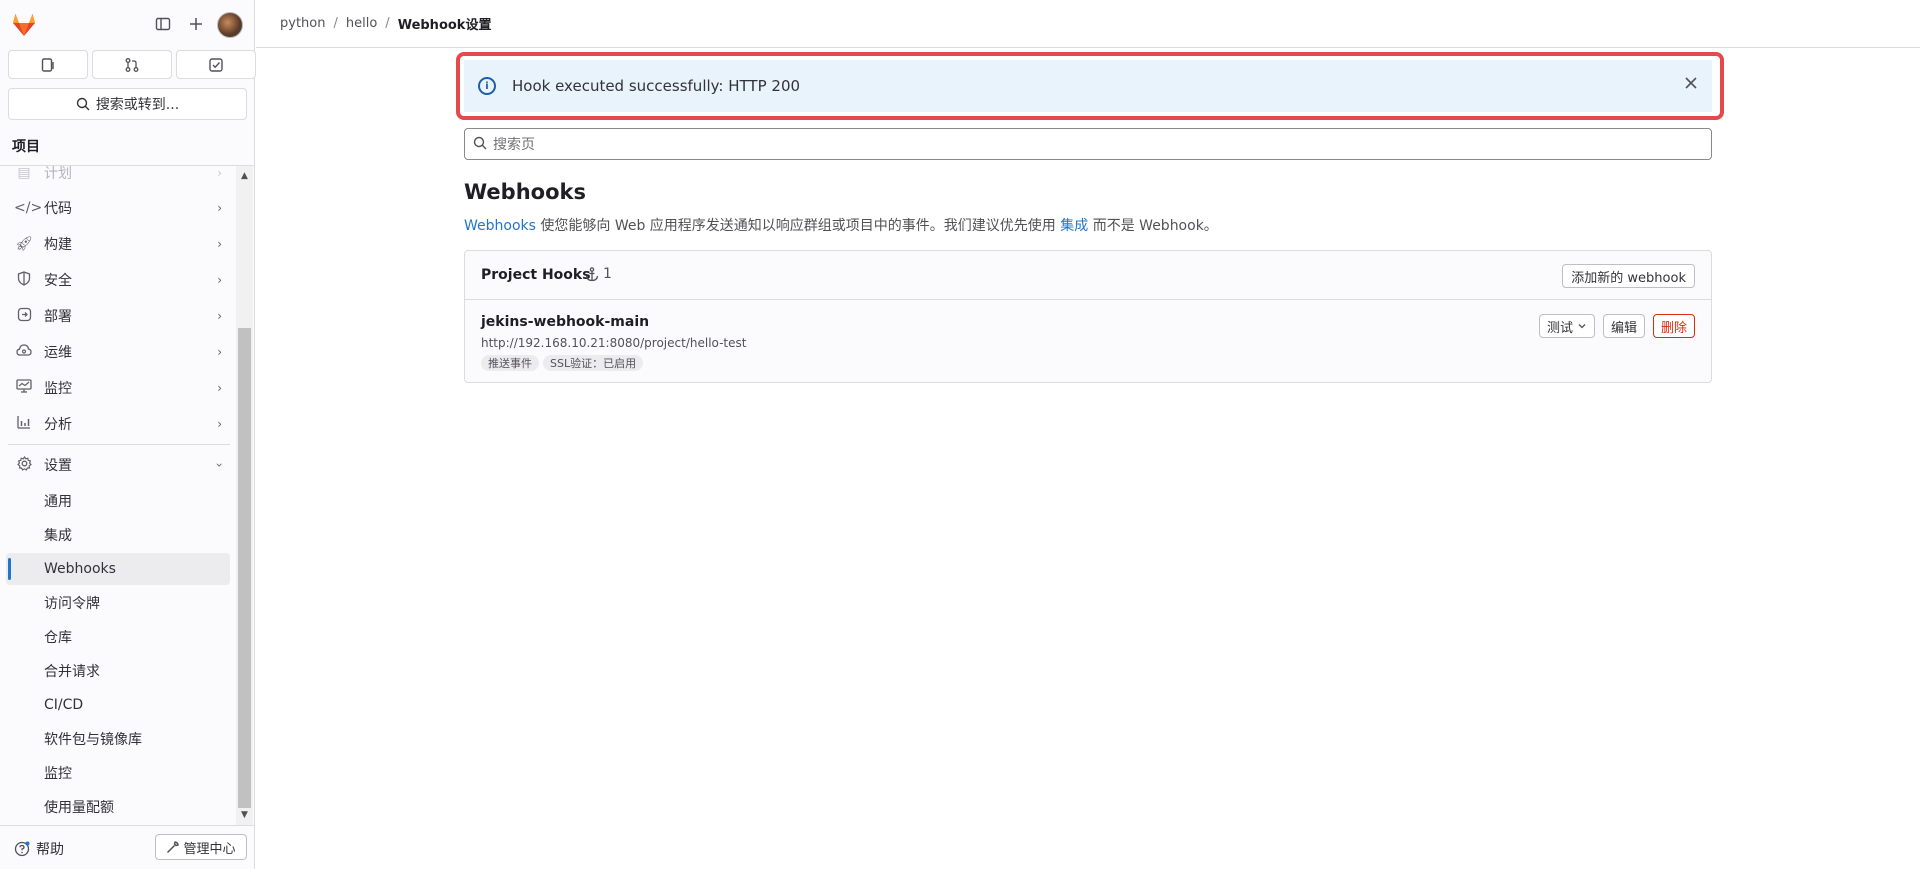 This screenshot has height=869, width=1920. I want to click on wrench-icon, so click(173, 846).